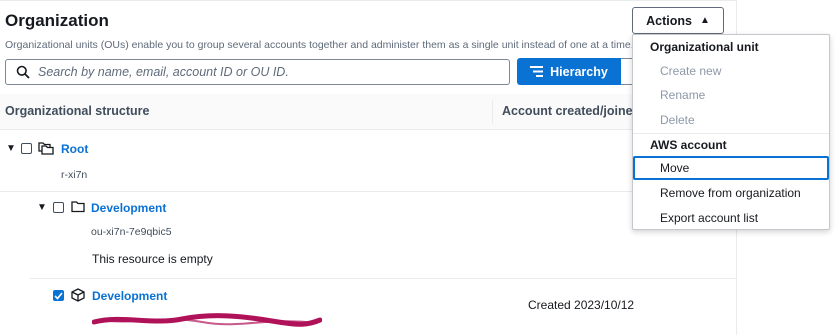 The width and height of the screenshot is (836, 335). Describe the element at coordinates (731, 71) in the screenshot. I see `menu-item-create-new: Create new` at that location.